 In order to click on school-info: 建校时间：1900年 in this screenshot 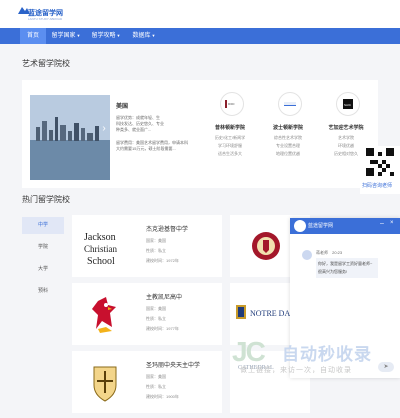, I will do `click(162, 396)`.